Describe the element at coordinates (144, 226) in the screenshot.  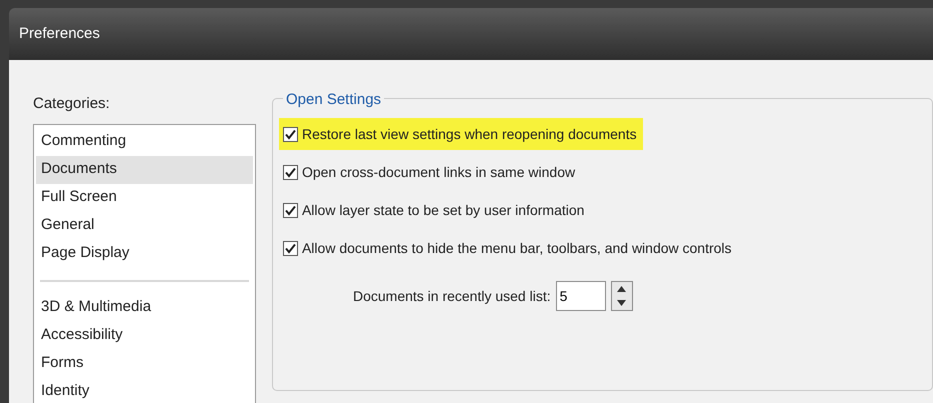
I see `category-item: General` at that location.